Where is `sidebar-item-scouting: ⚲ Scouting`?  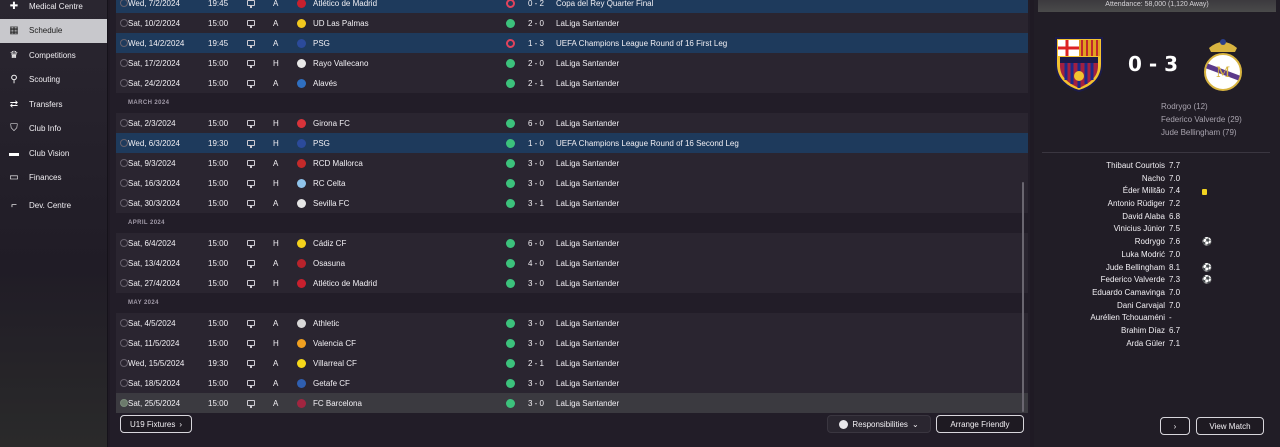
sidebar-item-scouting: ⚲ Scouting is located at coordinates (53, 80).